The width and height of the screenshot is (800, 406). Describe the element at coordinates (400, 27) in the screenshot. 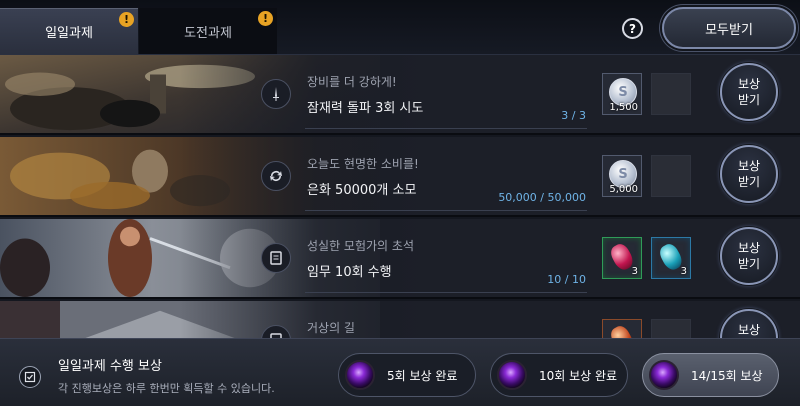

I see `top-bar: 일일과제 ! 도전과제 ! ? 모두받기` at that location.